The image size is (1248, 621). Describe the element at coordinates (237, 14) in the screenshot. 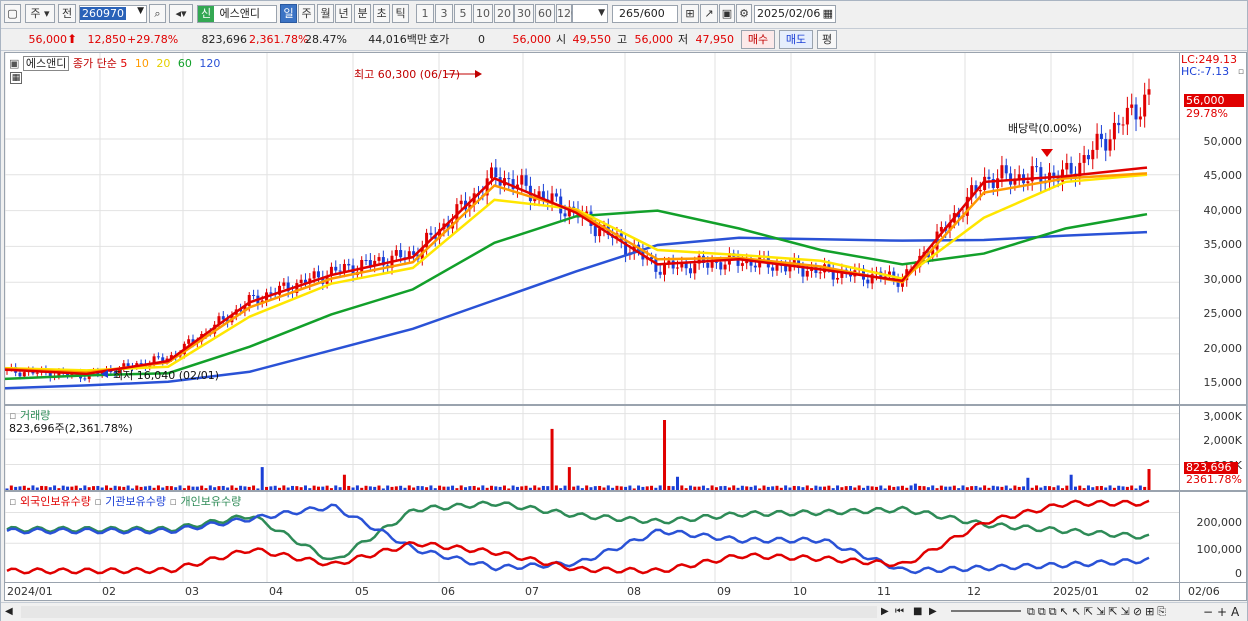

I see `stock-name-field: 신 에스앤디` at that location.